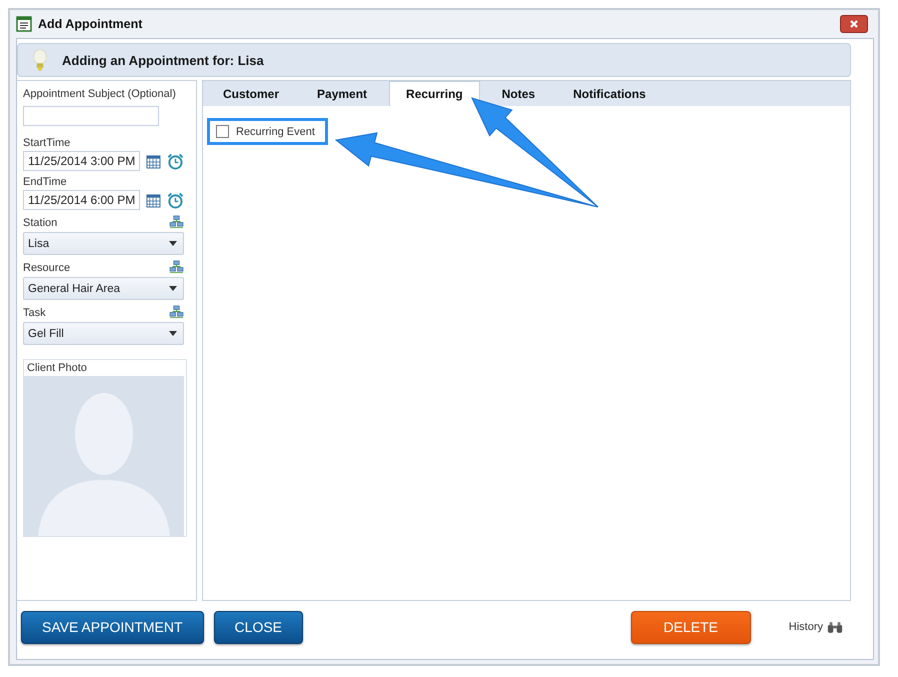 Image resolution: width=898 pixels, height=677 pixels. I want to click on header-title: Adding an Appointment for: Lisa, so click(163, 60).